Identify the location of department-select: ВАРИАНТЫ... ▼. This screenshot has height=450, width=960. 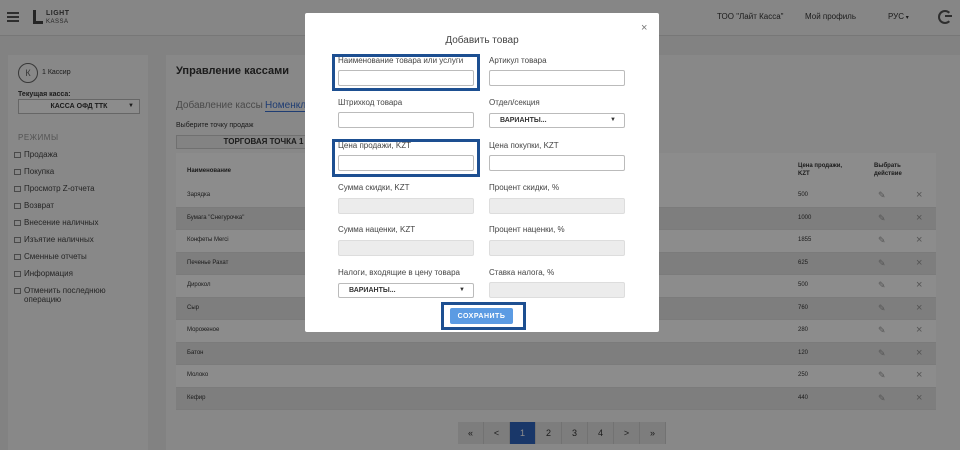
(557, 120).